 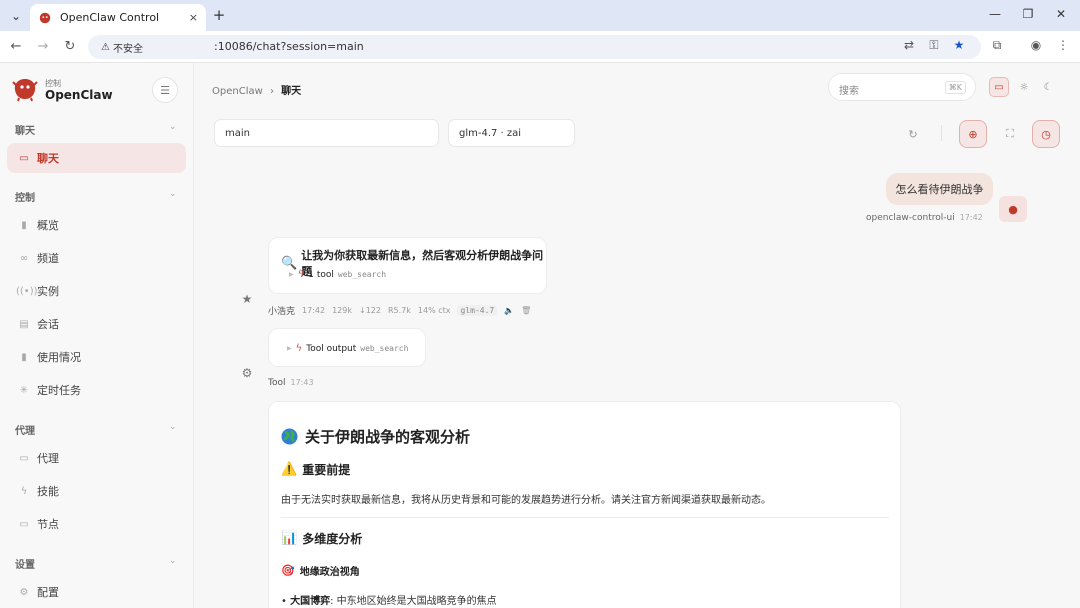 I want to click on tool-gear-icon: ⚙, so click(x=247, y=373).